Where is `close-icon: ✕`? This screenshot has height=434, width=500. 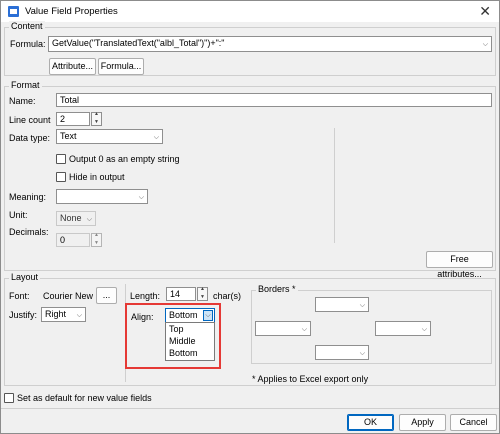 close-icon: ✕ is located at coordinates (485, 11).